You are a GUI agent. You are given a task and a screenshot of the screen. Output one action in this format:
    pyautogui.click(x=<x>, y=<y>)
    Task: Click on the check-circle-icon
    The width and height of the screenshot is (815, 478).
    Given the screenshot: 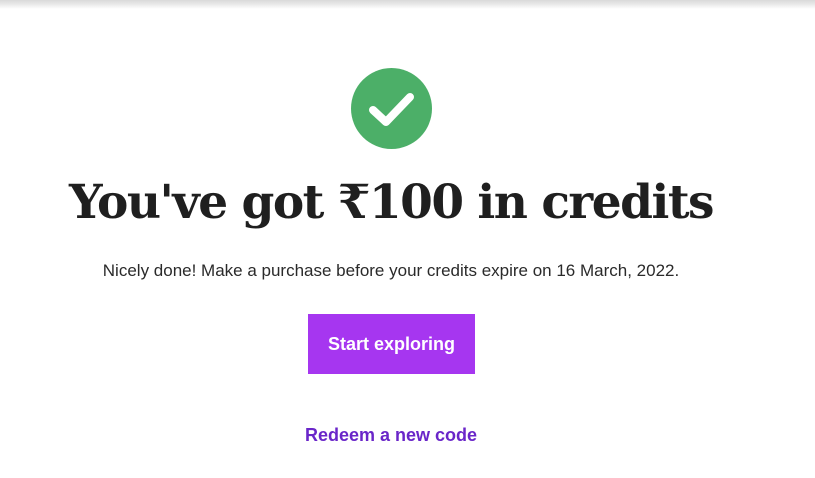 What is the action you would take?
    pyautogui.click(x=391, y=108)
    